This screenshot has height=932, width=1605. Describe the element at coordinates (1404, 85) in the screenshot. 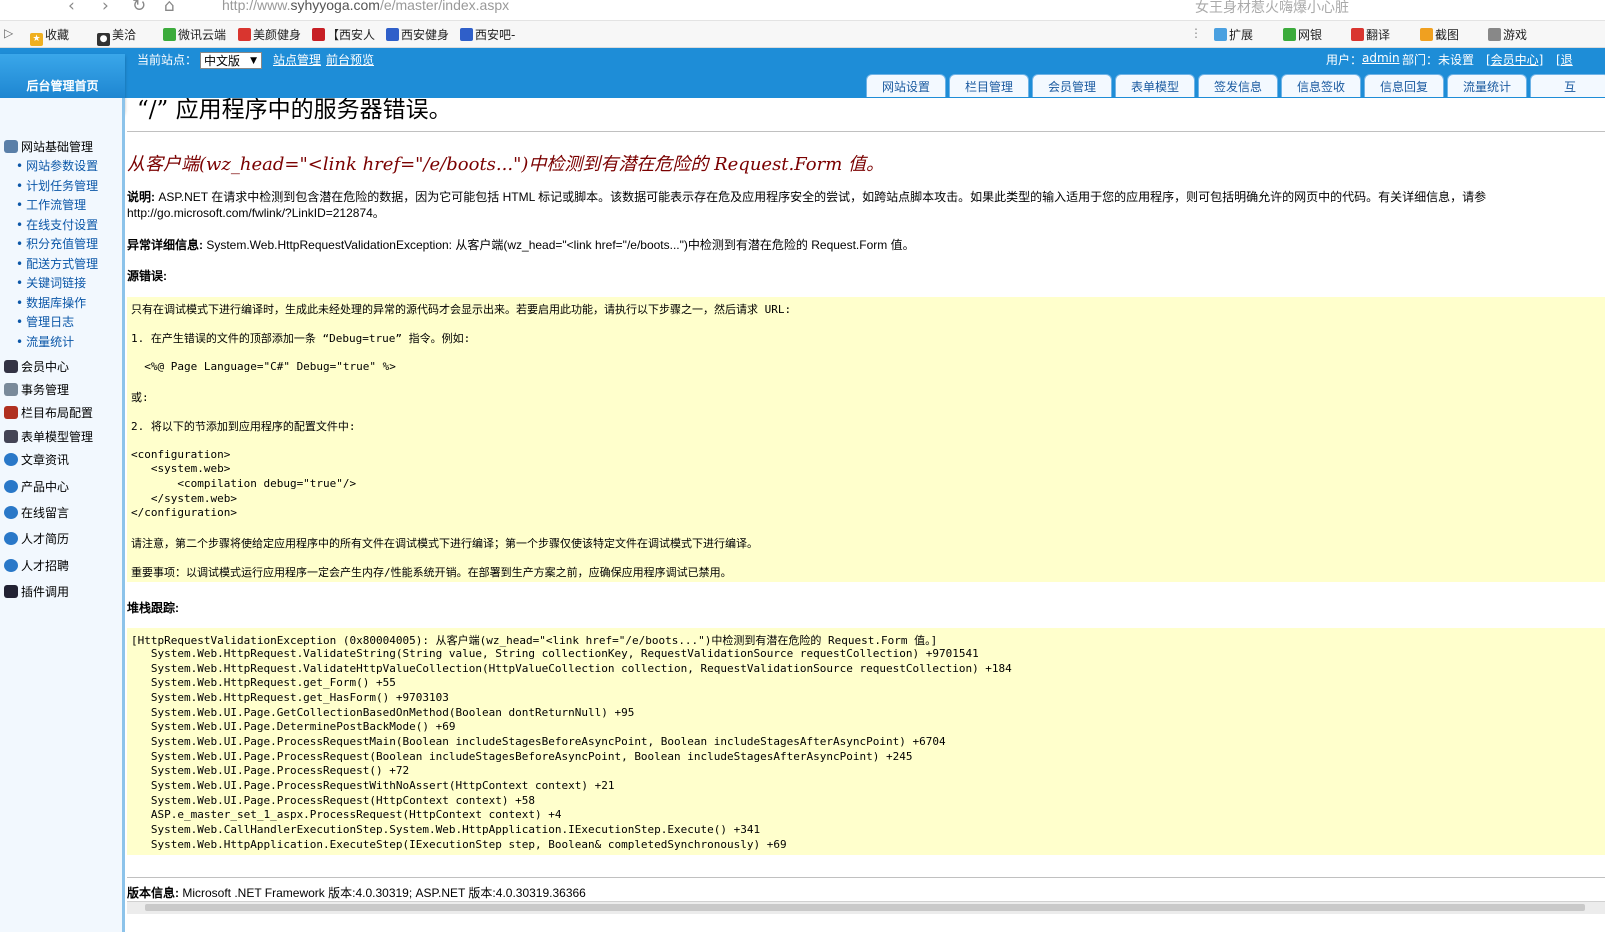

I see `tab-info-reply: 信息回复` at that location.